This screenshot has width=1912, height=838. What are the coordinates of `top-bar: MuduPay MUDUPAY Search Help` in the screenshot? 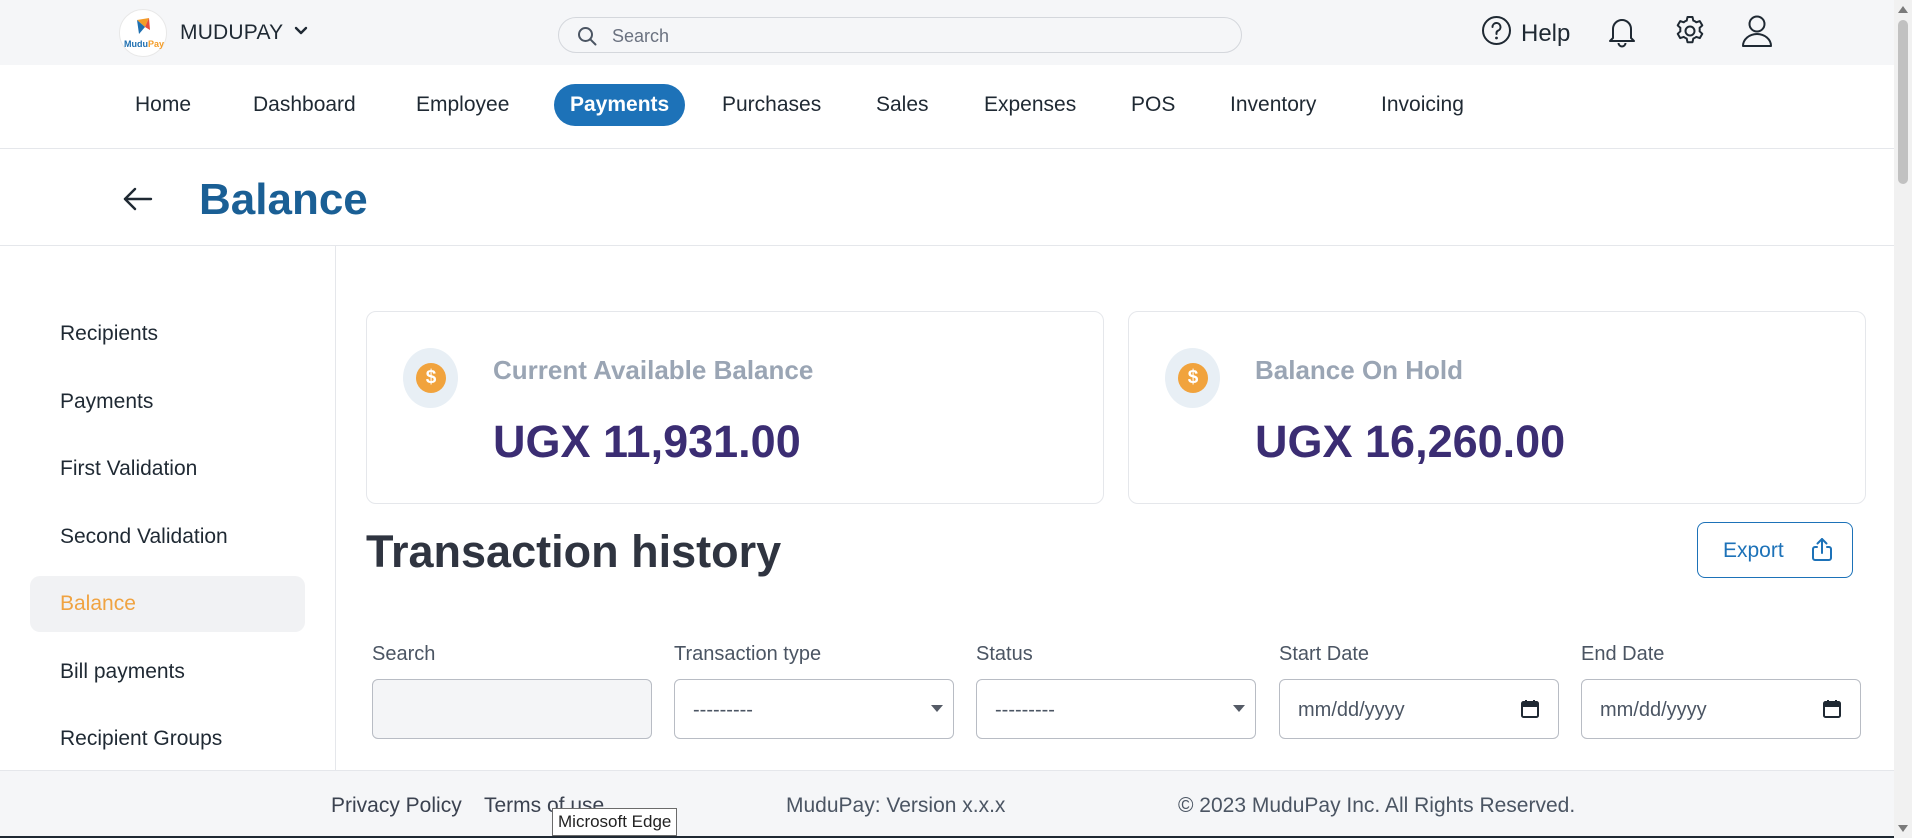 It's located at (947, 32).